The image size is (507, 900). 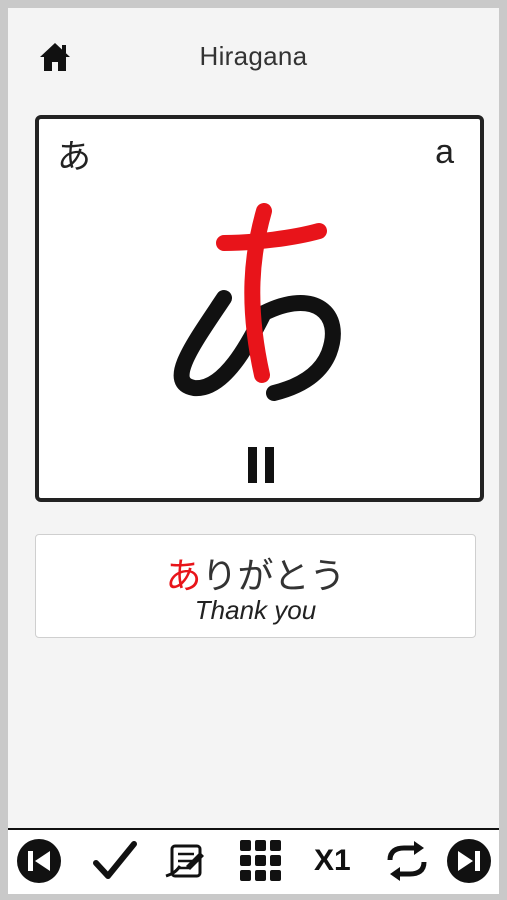 I want to click on writing-practice-icon, so click(x=185, y=861).